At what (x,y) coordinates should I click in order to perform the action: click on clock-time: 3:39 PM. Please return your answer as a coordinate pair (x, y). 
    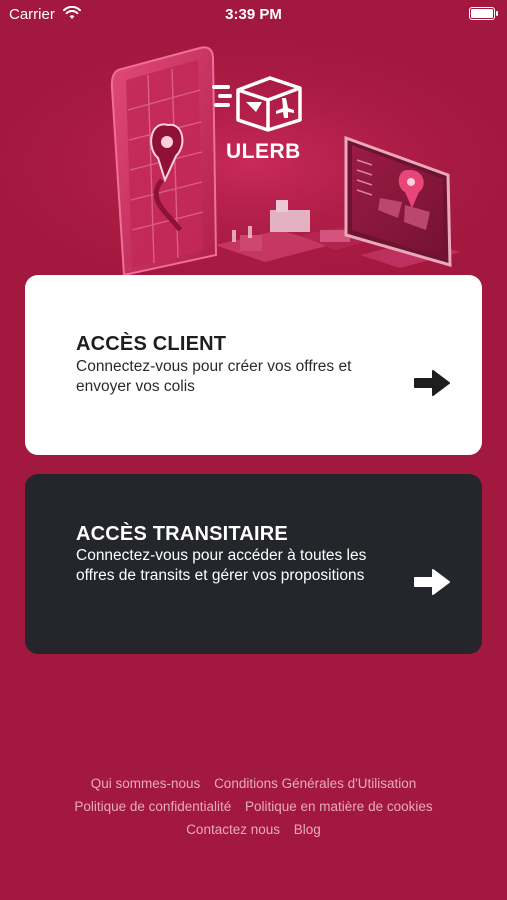
    Looking at the image, I should click on (253, 14).